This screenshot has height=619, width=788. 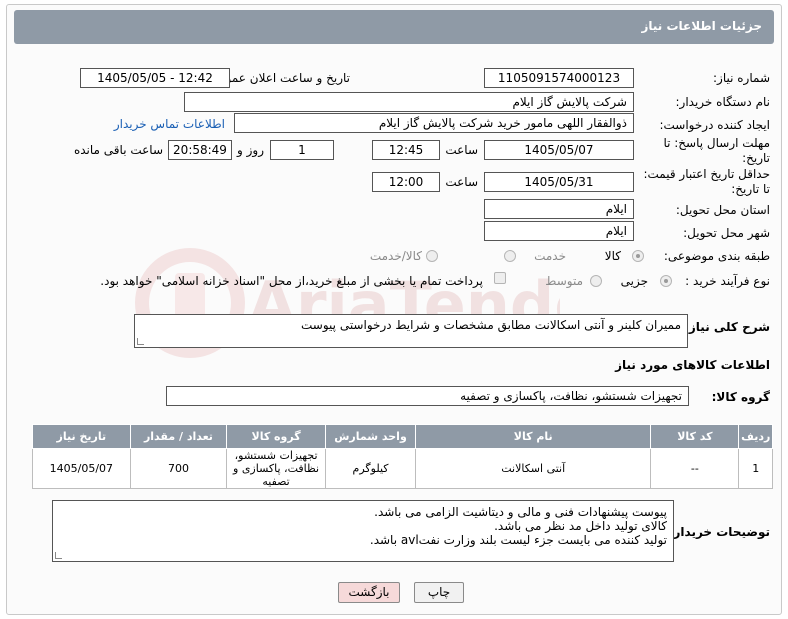 I want to click on announce-field: 1405/05/05 - 12:42, so click(x=155, y=78).